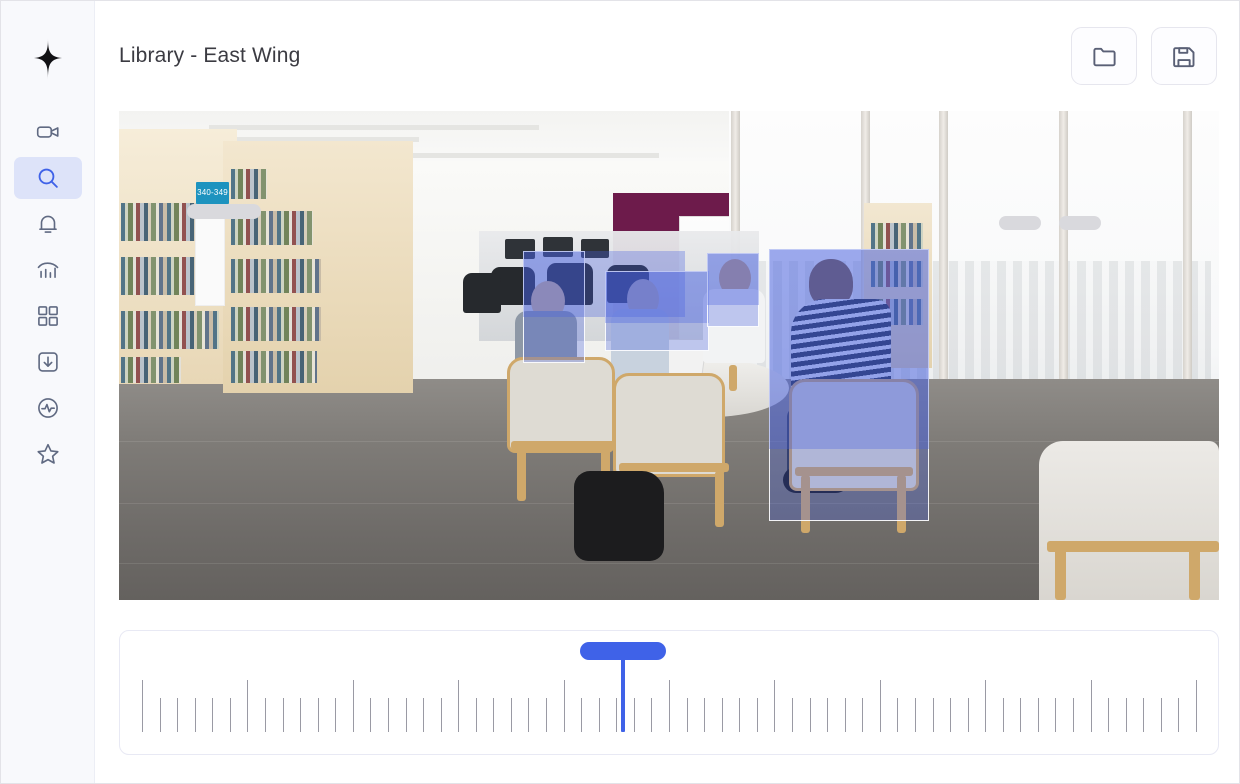 The height and width of the screenshot is (784, 1240). Describe the element at coordinates (1104, 56) in the screenshot. I see `open-button` at that location.